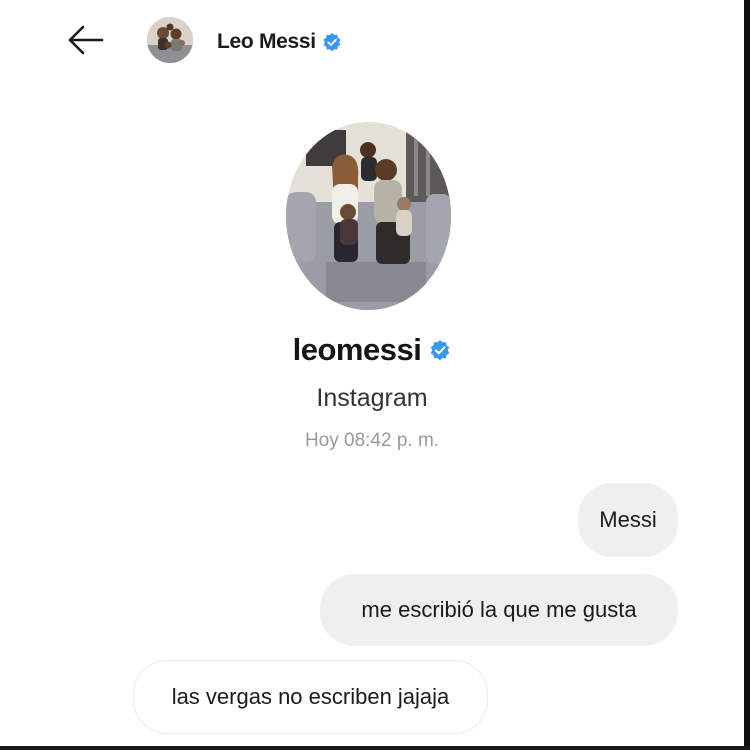 The height and width of the screenshot is (750, 750). What do you see at coordinates (372, 398) in the screenshot?
I see `profile-source: Instagram` at bounding box center [372, 398].